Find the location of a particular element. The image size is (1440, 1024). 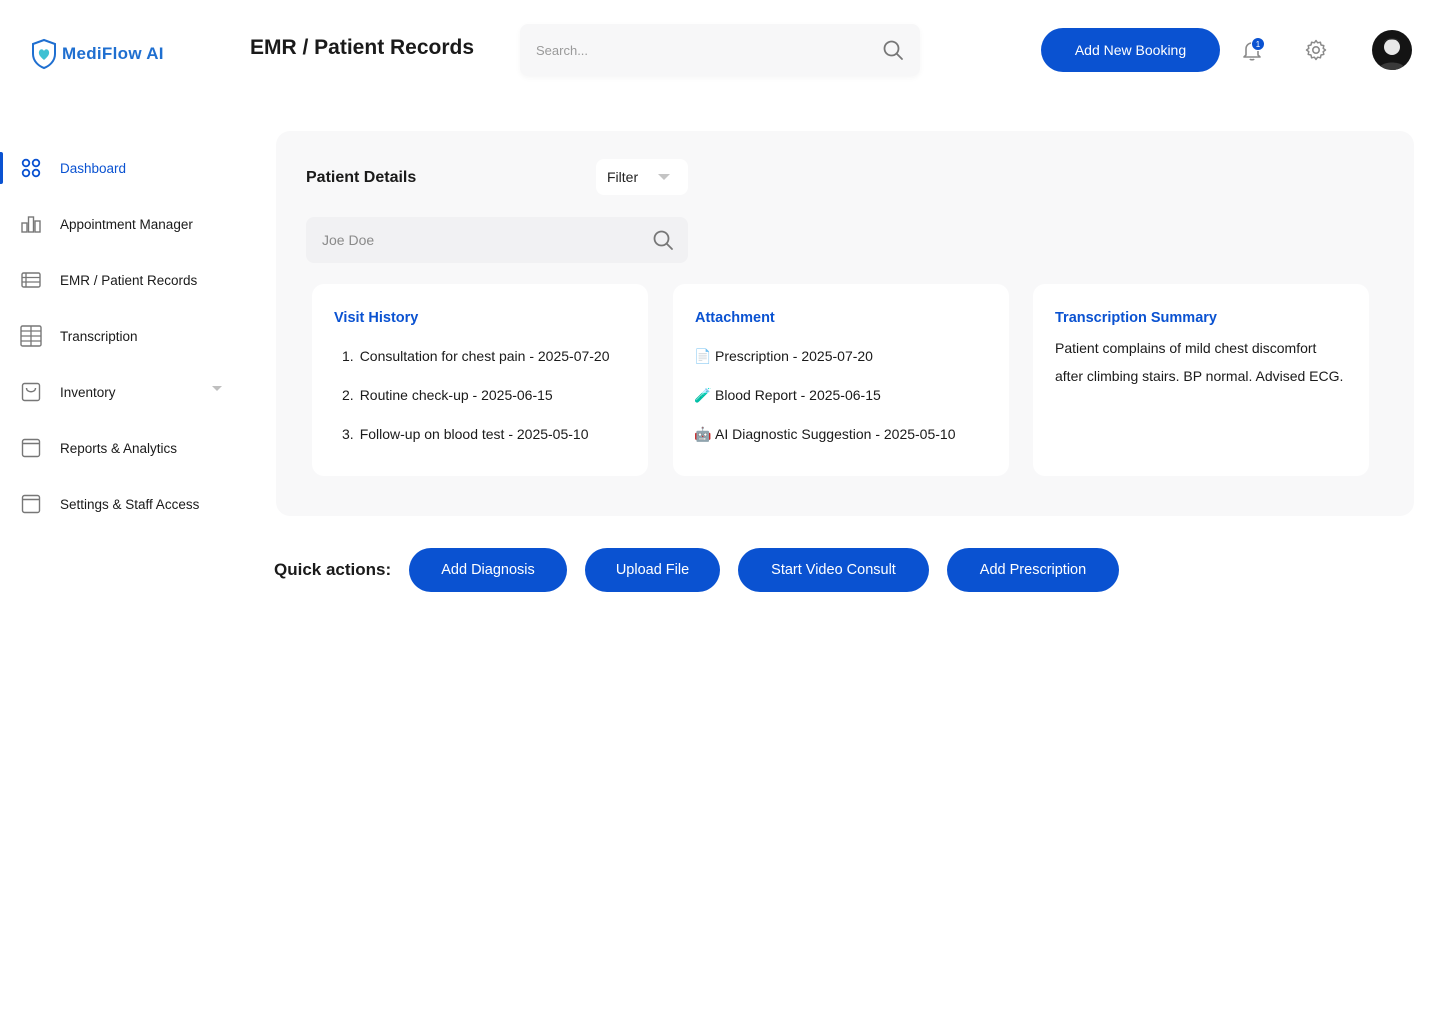

attachment-item: 🤖 AI Diagnostic Suggestion - 2025-05-10 is located at coordinates (840, 445).